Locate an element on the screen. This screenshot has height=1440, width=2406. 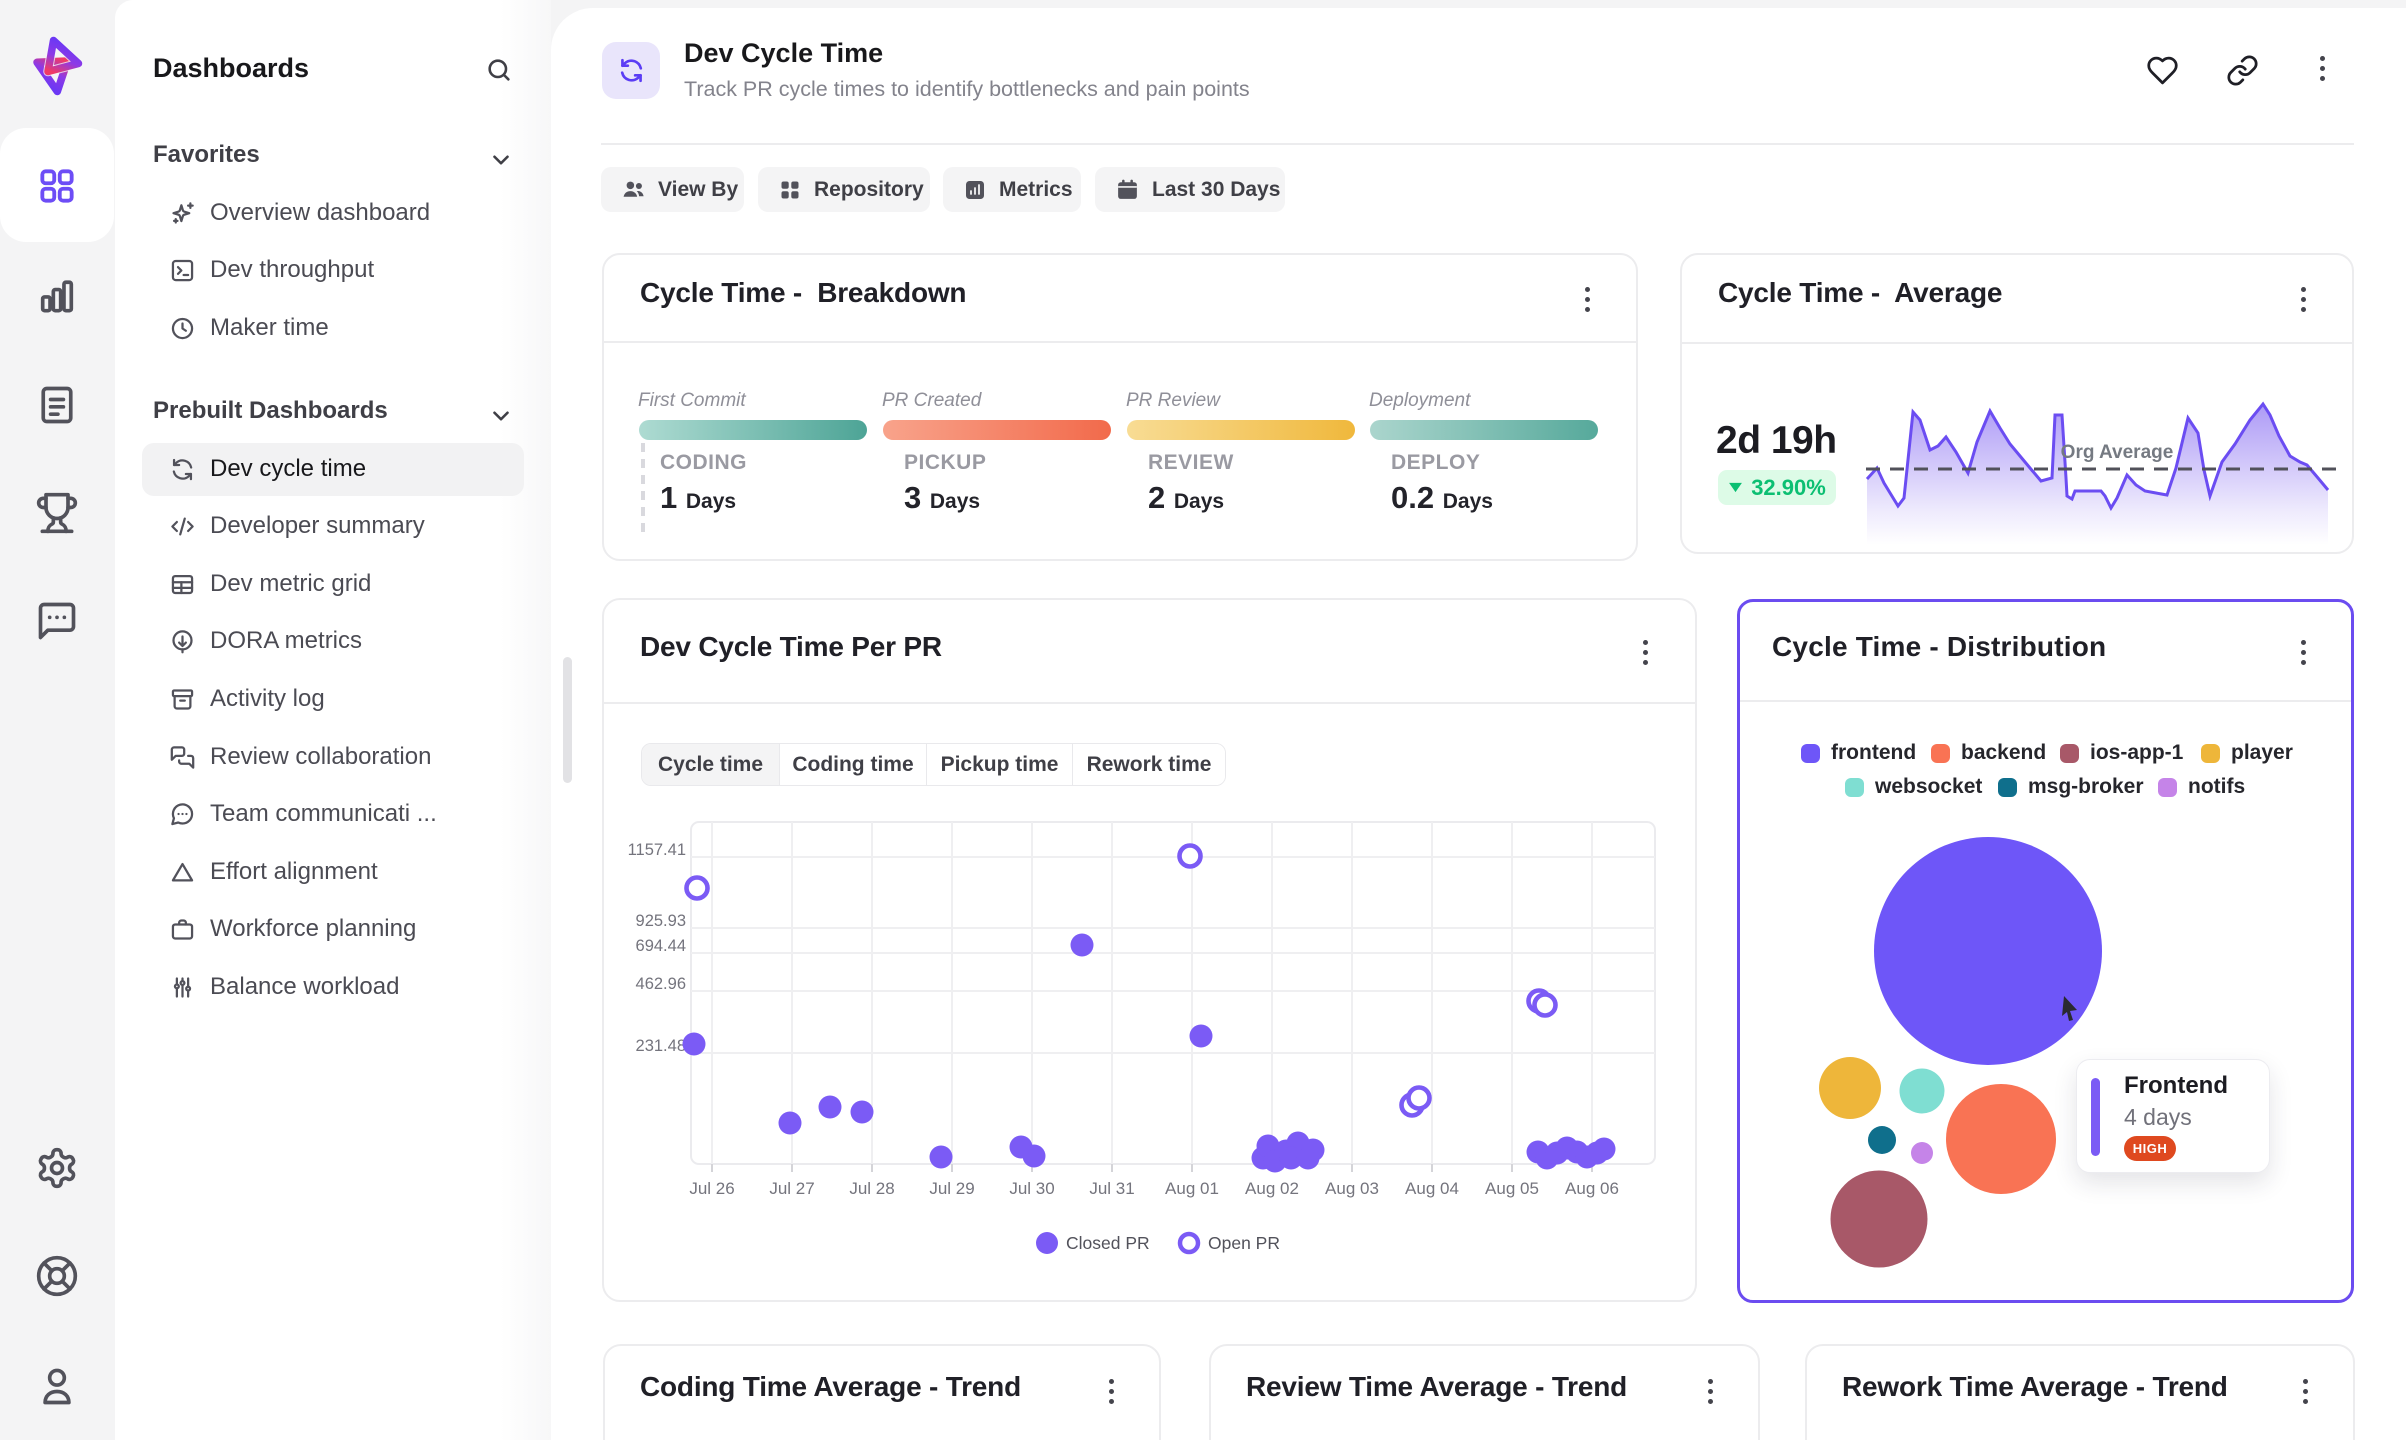
svg-text: Jul 30 is located at coordinates (1031, 1188).